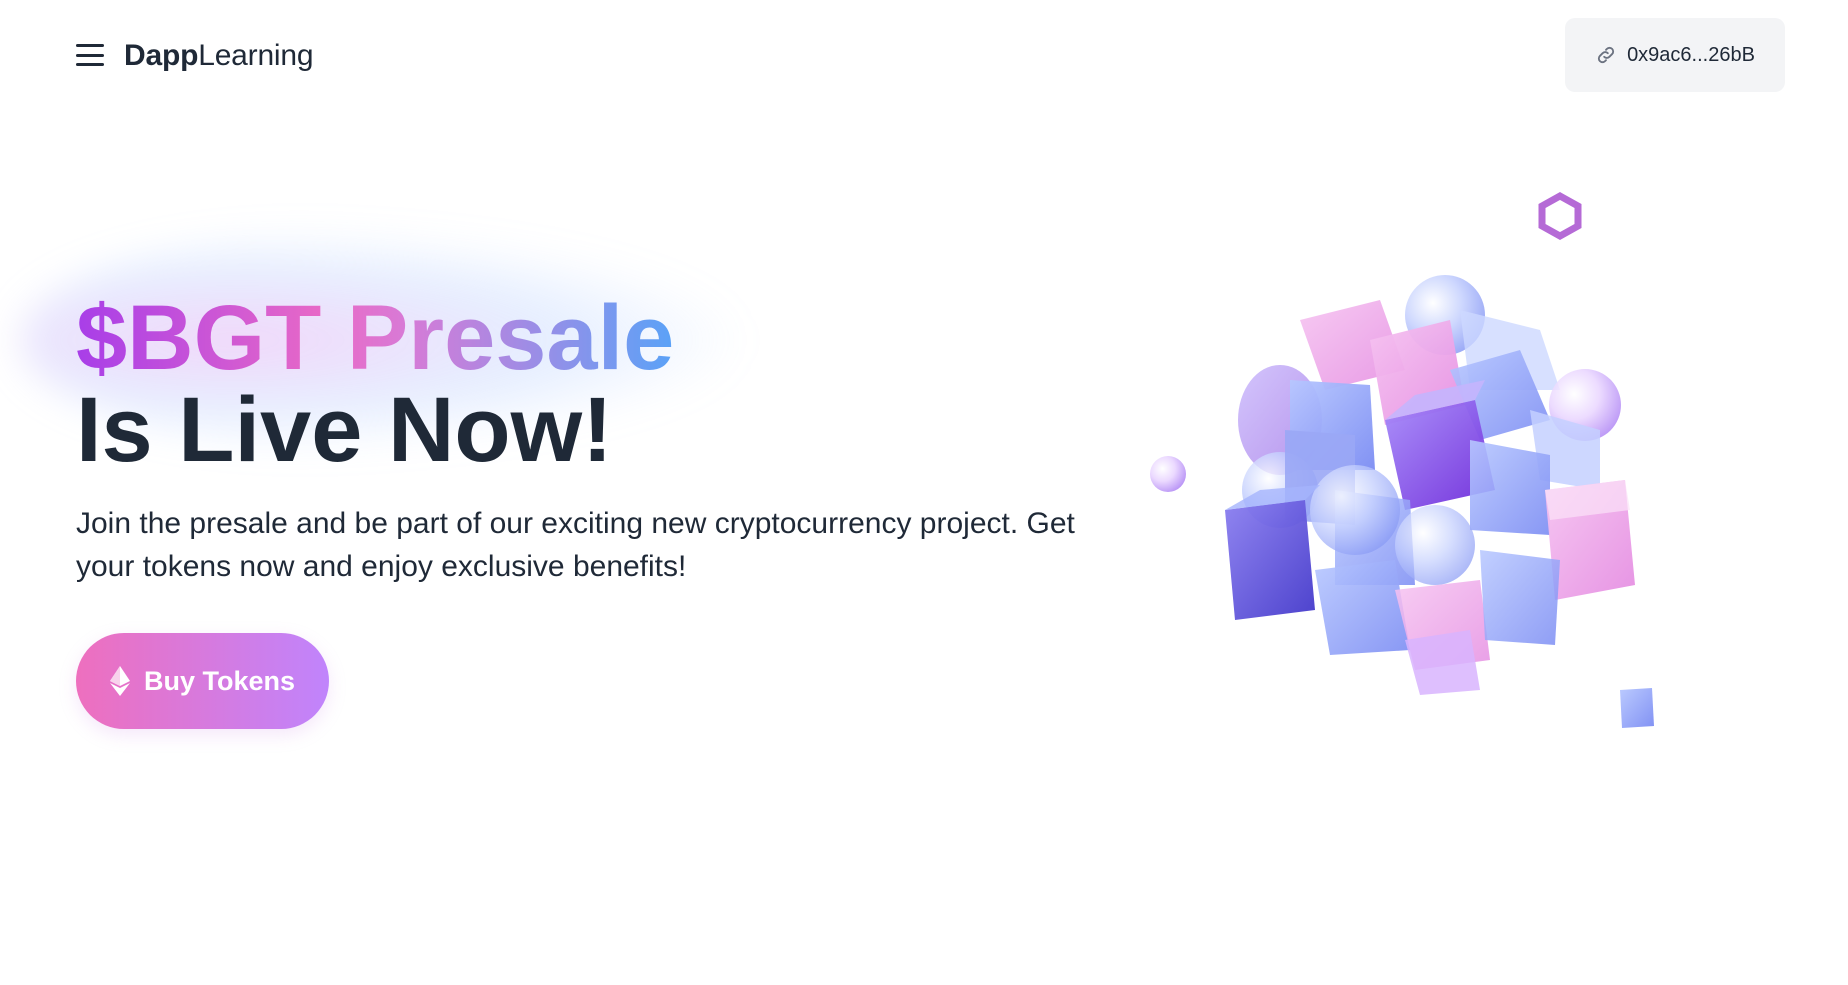  I want to click on hero-title-gradient: $BGT Presale, so click(375, 338).